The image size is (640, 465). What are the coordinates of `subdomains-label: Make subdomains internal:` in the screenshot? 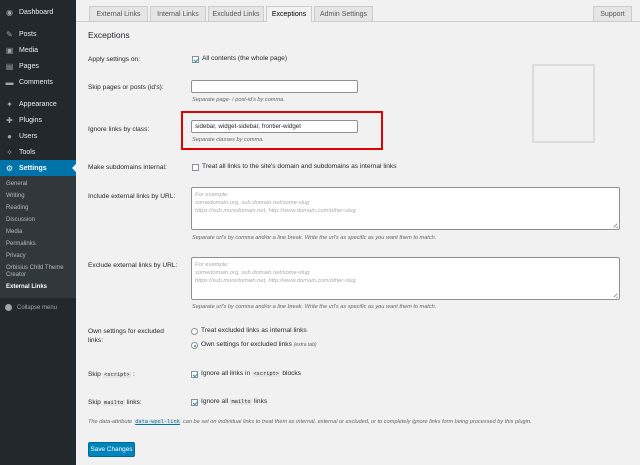 It's located at (127, 167).